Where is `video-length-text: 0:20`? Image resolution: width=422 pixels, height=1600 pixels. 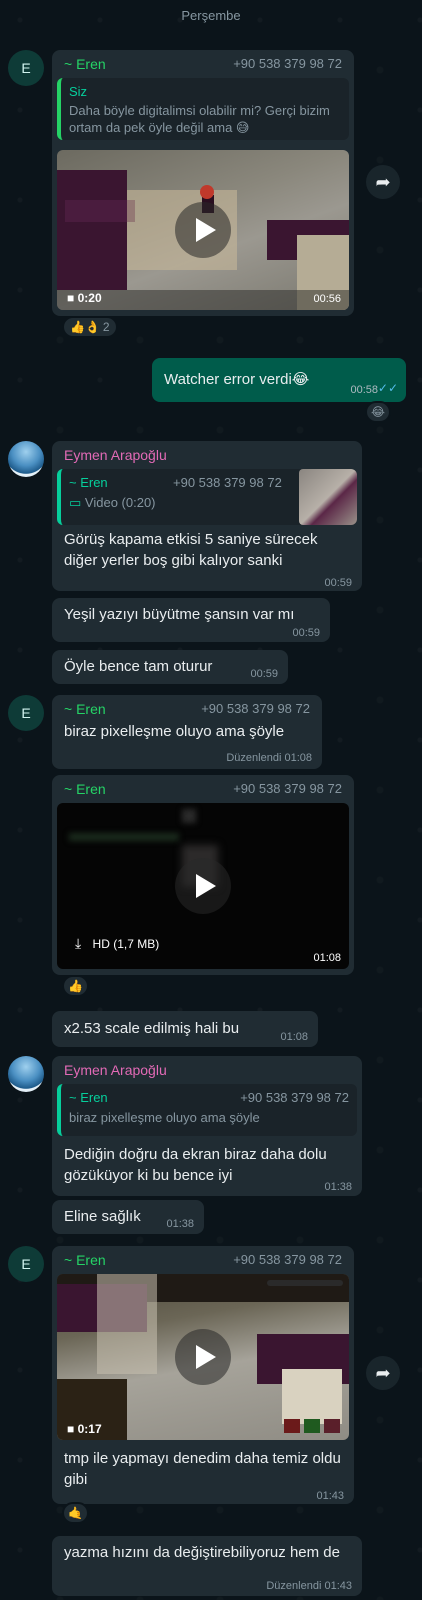
video-length-text: 0:20 is located at coordinates (89, 298).